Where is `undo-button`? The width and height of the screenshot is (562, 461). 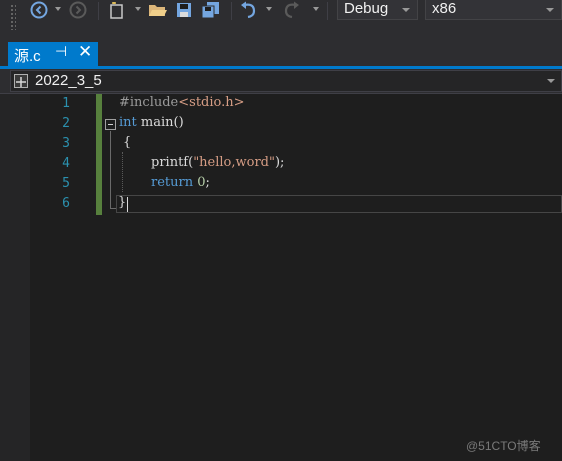 undo-button is located at coordinates (249, 10).